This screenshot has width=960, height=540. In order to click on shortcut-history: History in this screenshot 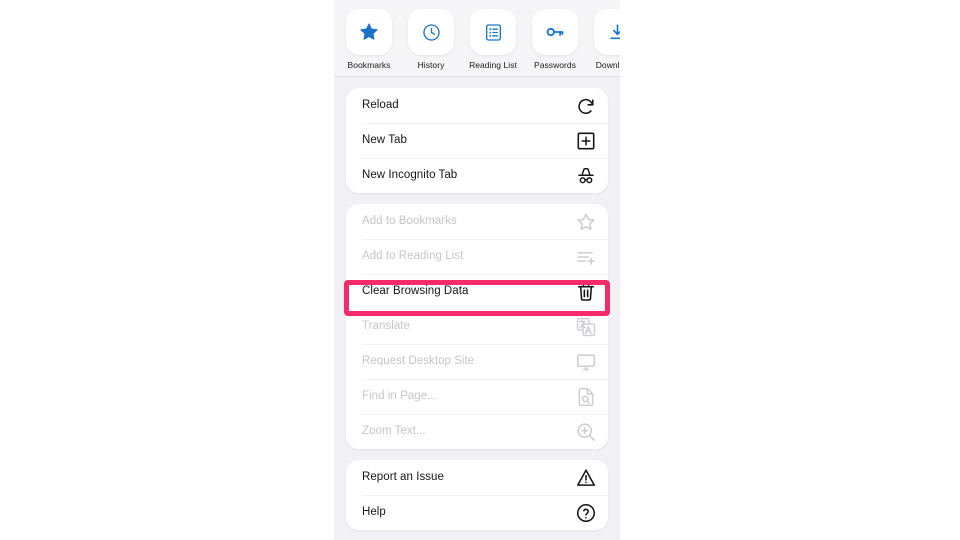, I will do `click(431, 39)`.